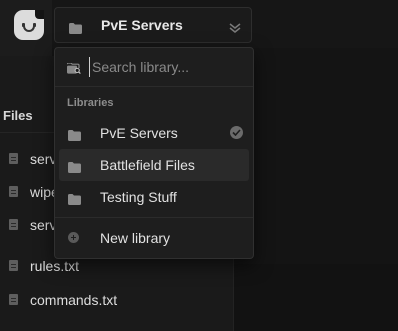 The width and height of the screenshot is (398, 331). I want to click on library-item-battlefield-files: Battlefield Files, so click(154, 165).